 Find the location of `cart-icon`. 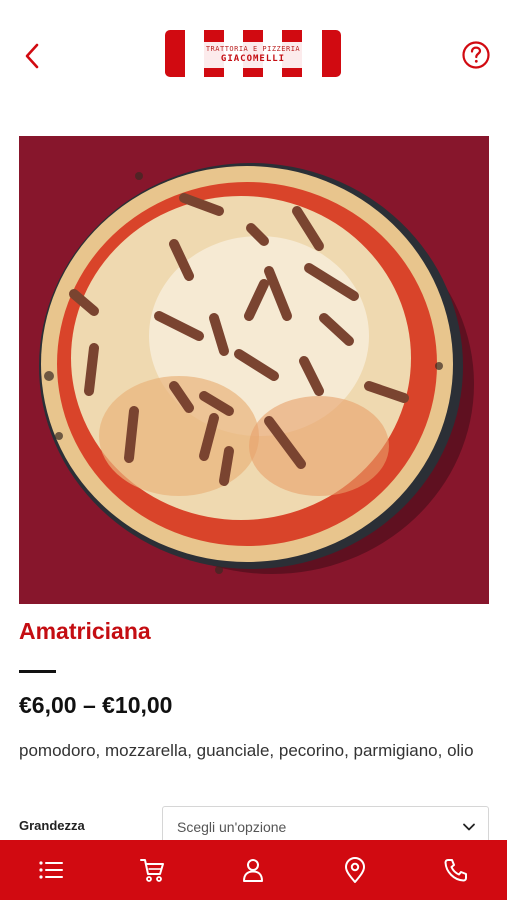

cart-icon is located at coordinates (152, 870).